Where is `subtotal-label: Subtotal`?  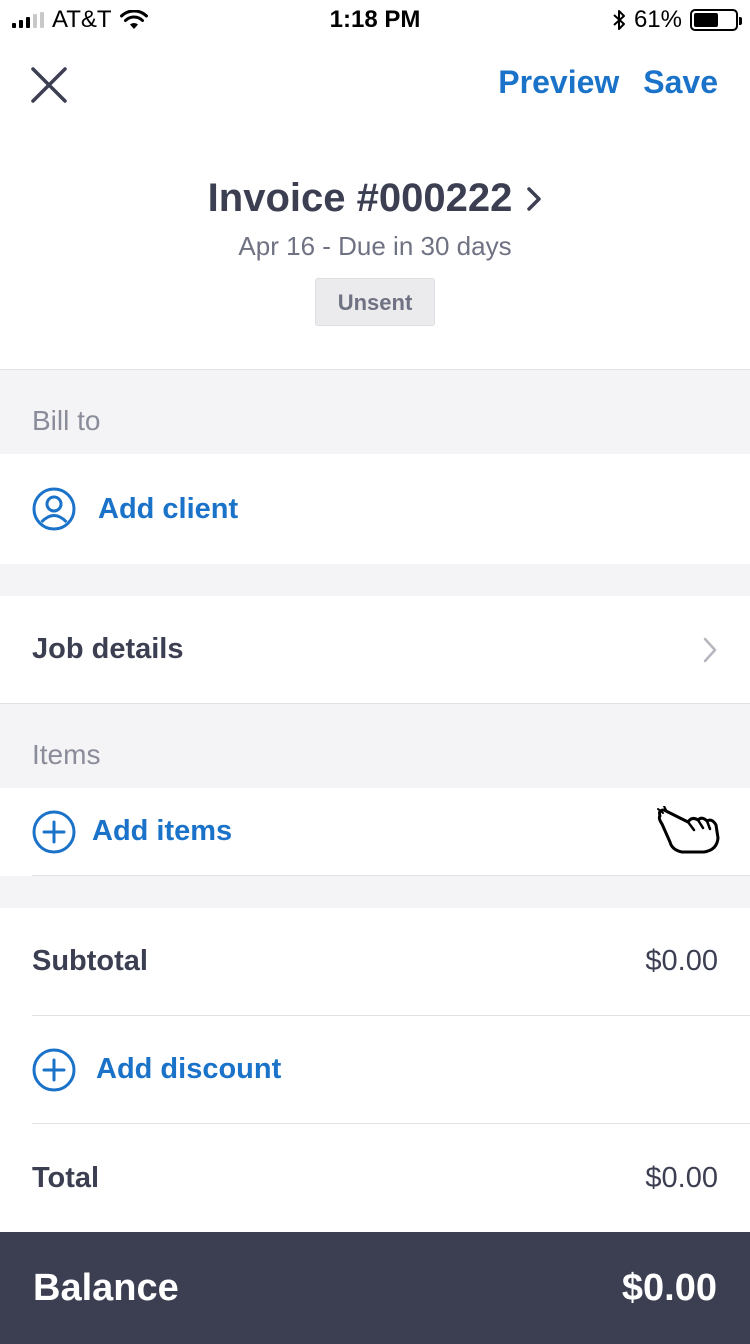 subtotal-label: Subtotal is located at coordinates (90, 961).